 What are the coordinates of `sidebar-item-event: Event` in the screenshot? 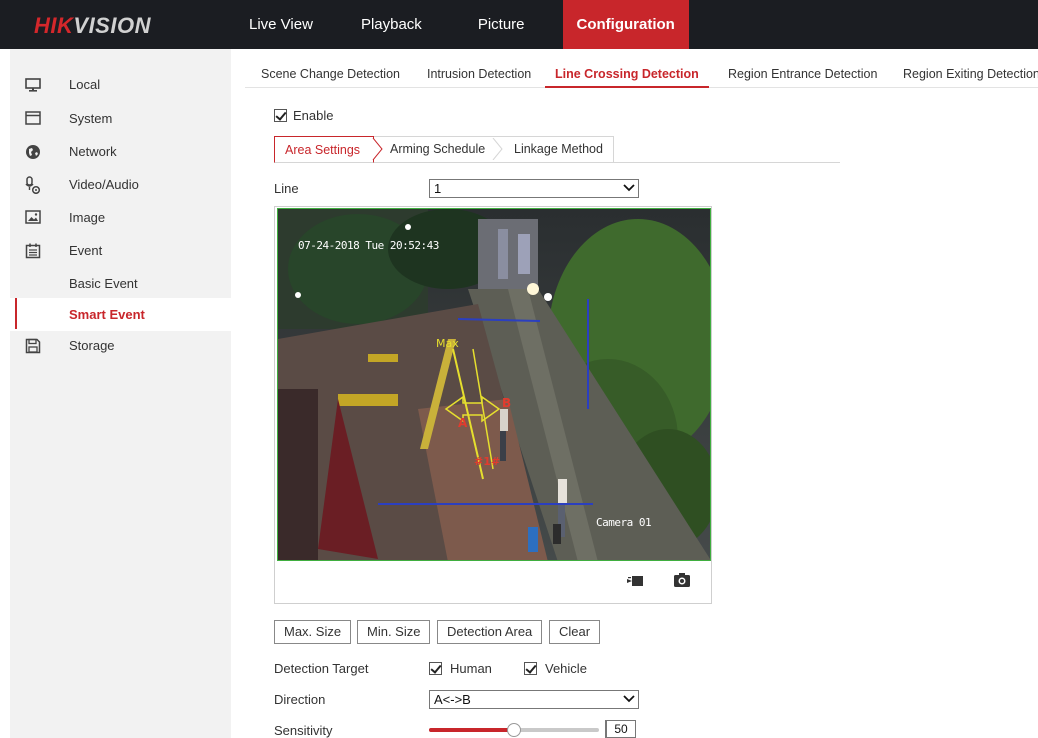 It's located at (120, 250).